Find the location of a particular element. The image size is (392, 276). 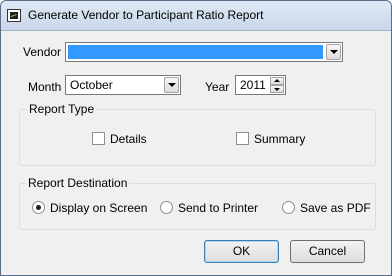

report-type-title: Report Type is located at coordinates (62, 109).